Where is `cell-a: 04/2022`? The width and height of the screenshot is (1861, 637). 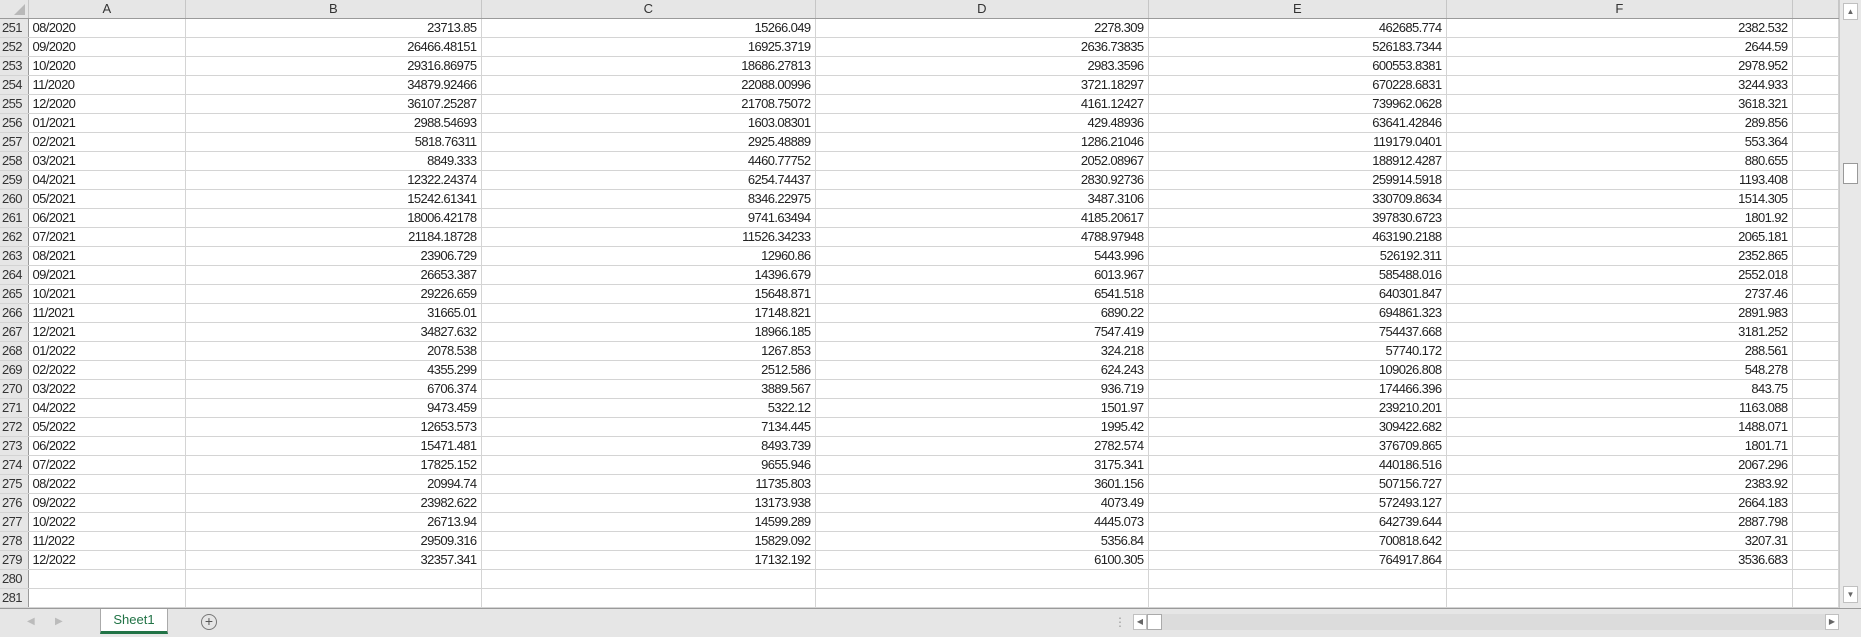 cell-a: 04/2022 is located at coordinates (107, 408).